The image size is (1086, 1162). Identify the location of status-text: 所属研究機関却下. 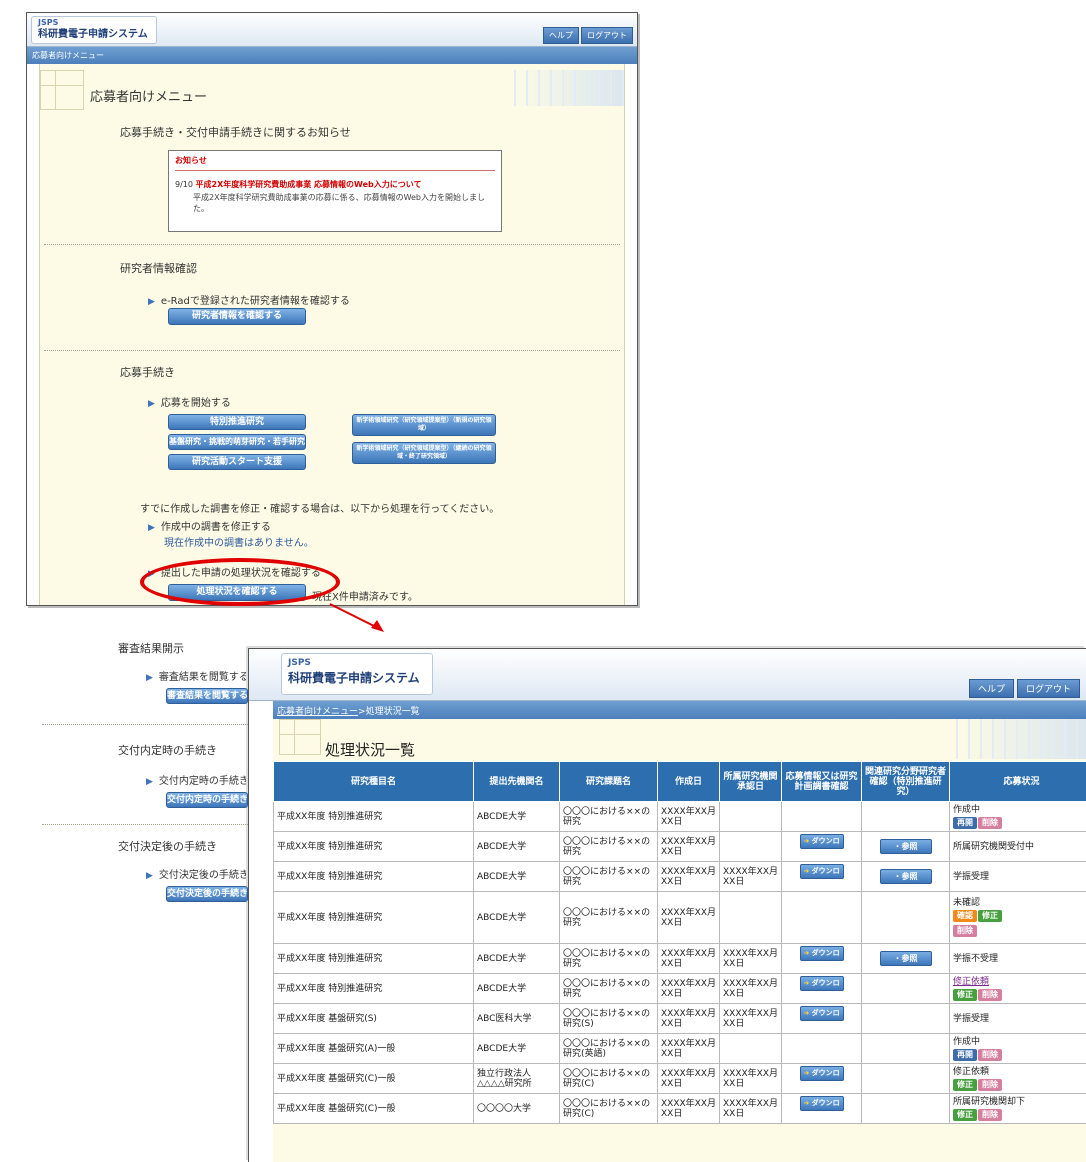
(989, 1101).